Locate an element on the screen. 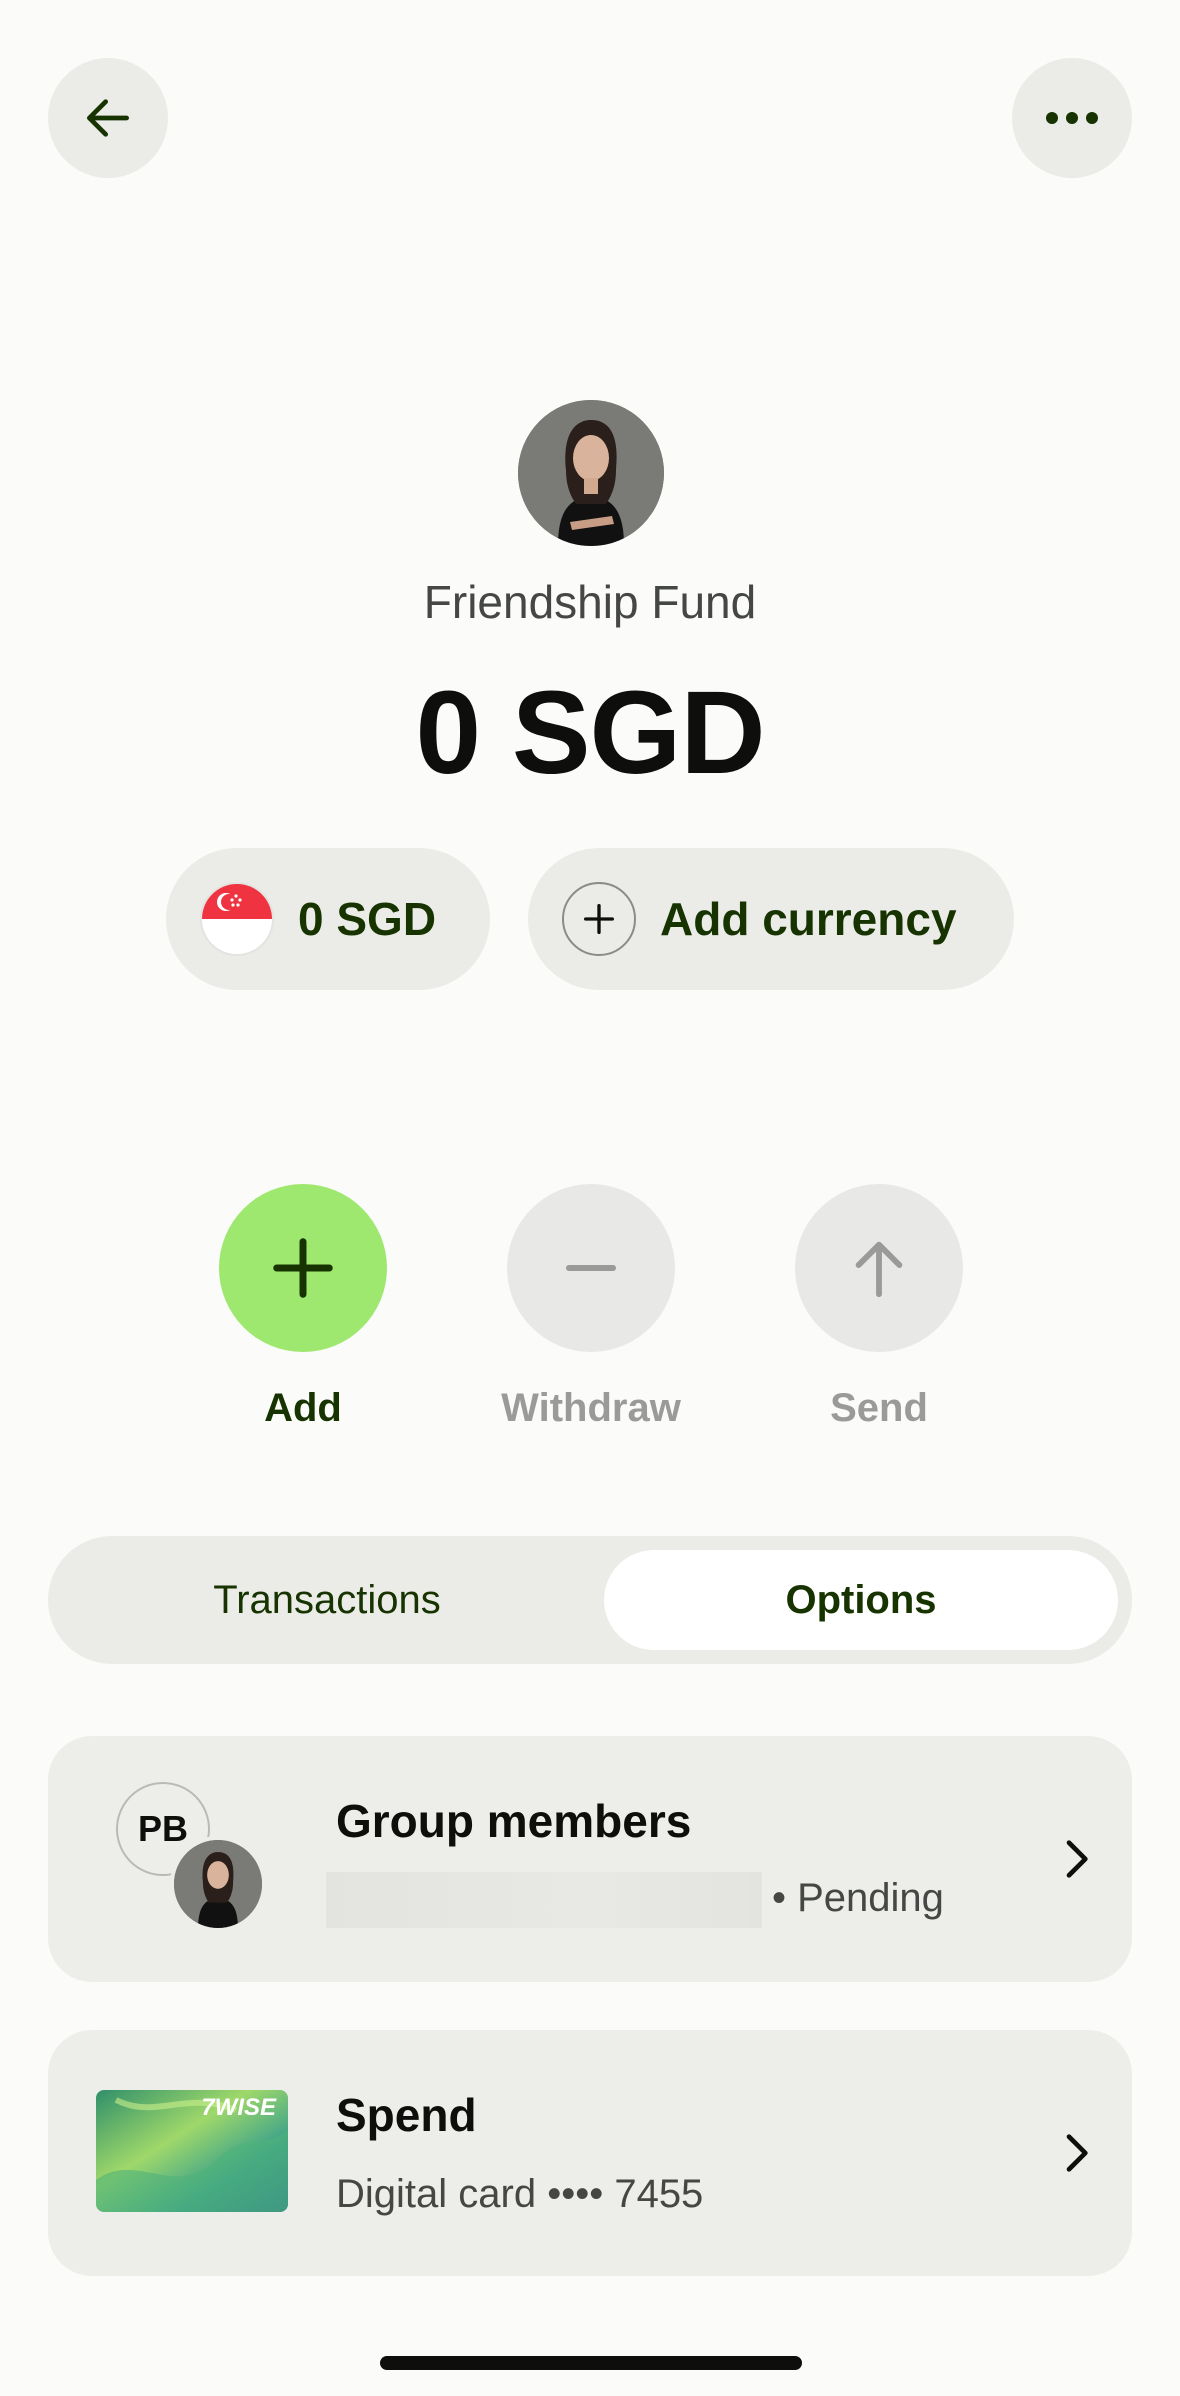  sgd-balance-label: 0 SGD is located at coordinates (367, 919).